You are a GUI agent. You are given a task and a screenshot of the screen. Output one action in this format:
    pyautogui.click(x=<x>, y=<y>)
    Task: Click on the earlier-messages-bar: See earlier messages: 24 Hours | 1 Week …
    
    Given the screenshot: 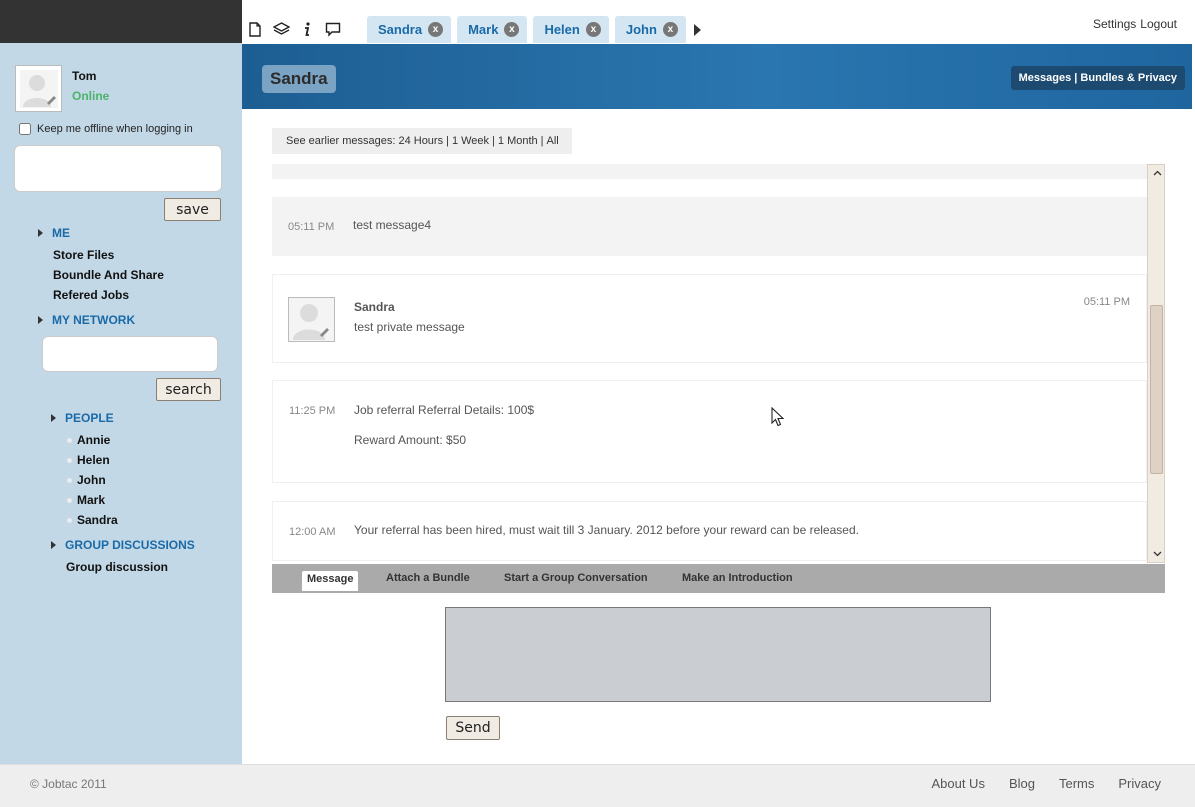 What is the action you would take?
    pyautogui.click(x=422, y=141)
    